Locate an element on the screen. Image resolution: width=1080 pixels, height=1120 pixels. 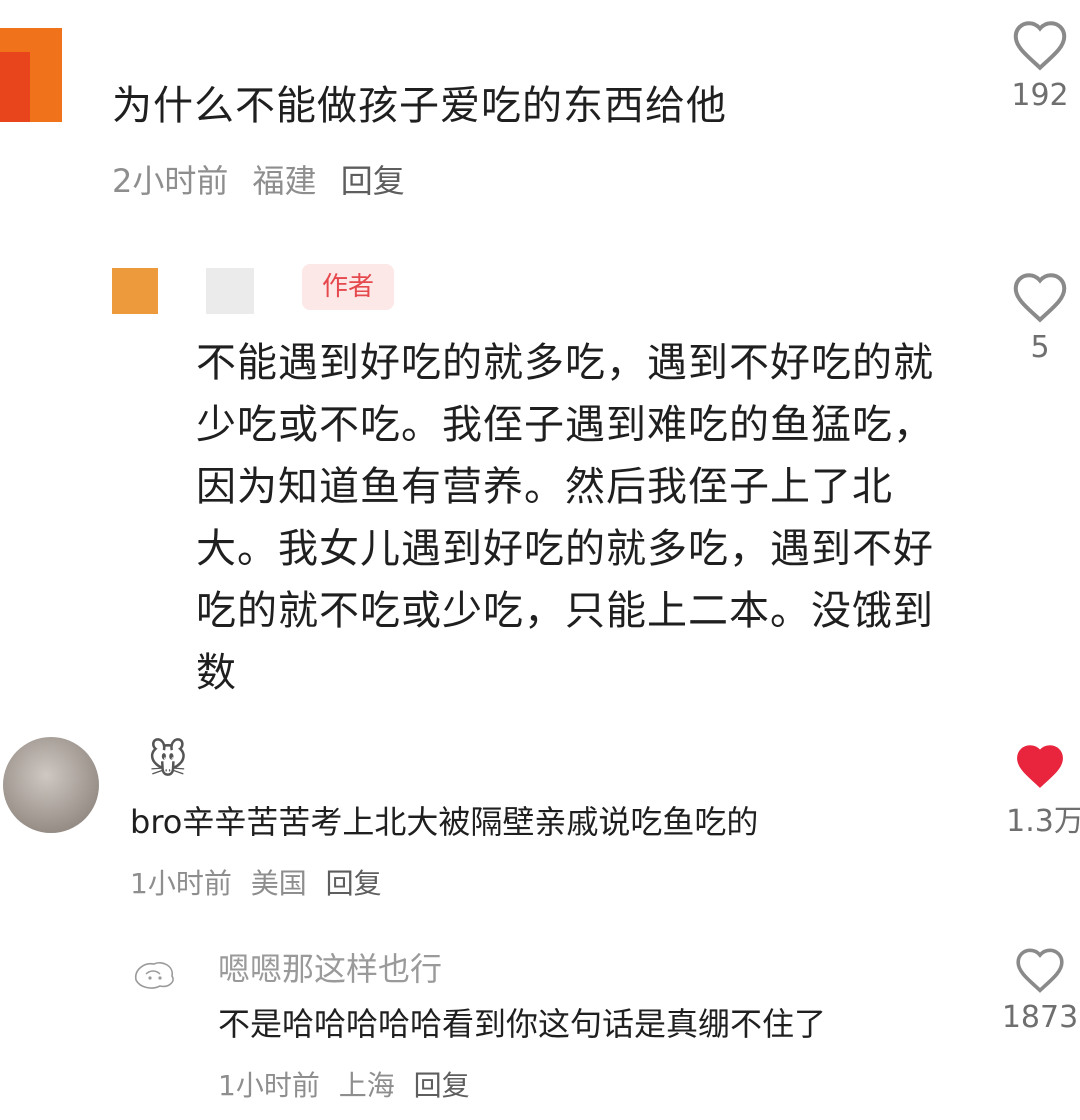
like-count: 5 is located at coordinates (1040, 347).